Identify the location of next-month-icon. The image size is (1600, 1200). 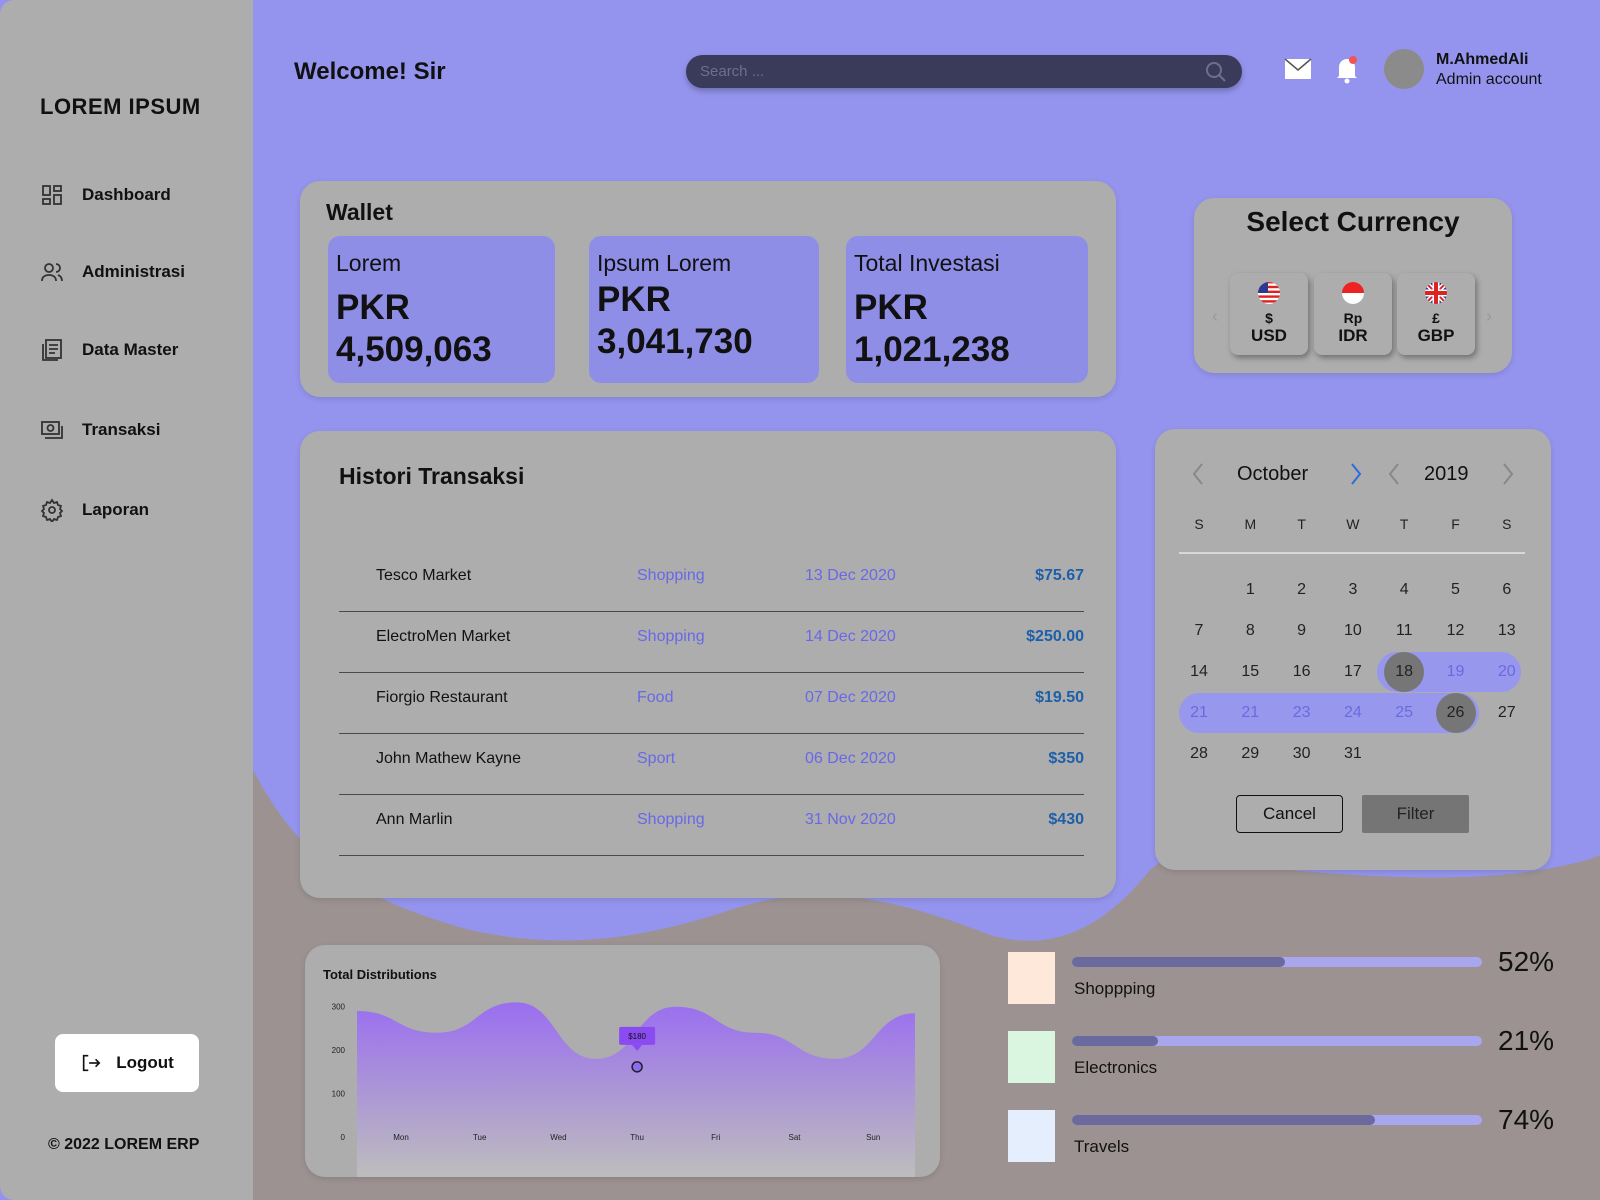
(1356, 474).